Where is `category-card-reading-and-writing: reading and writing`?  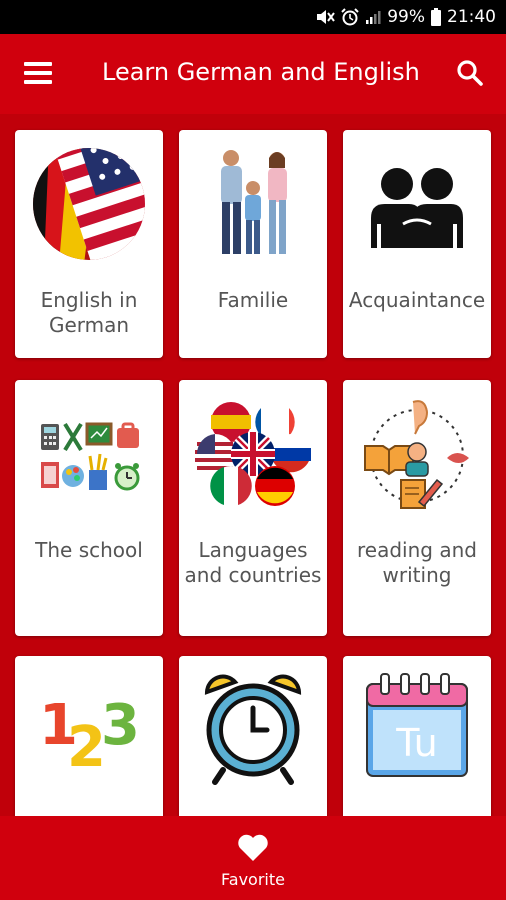
category-card-reading-and-writing: reading and writing is located at coordinates (417, 508).